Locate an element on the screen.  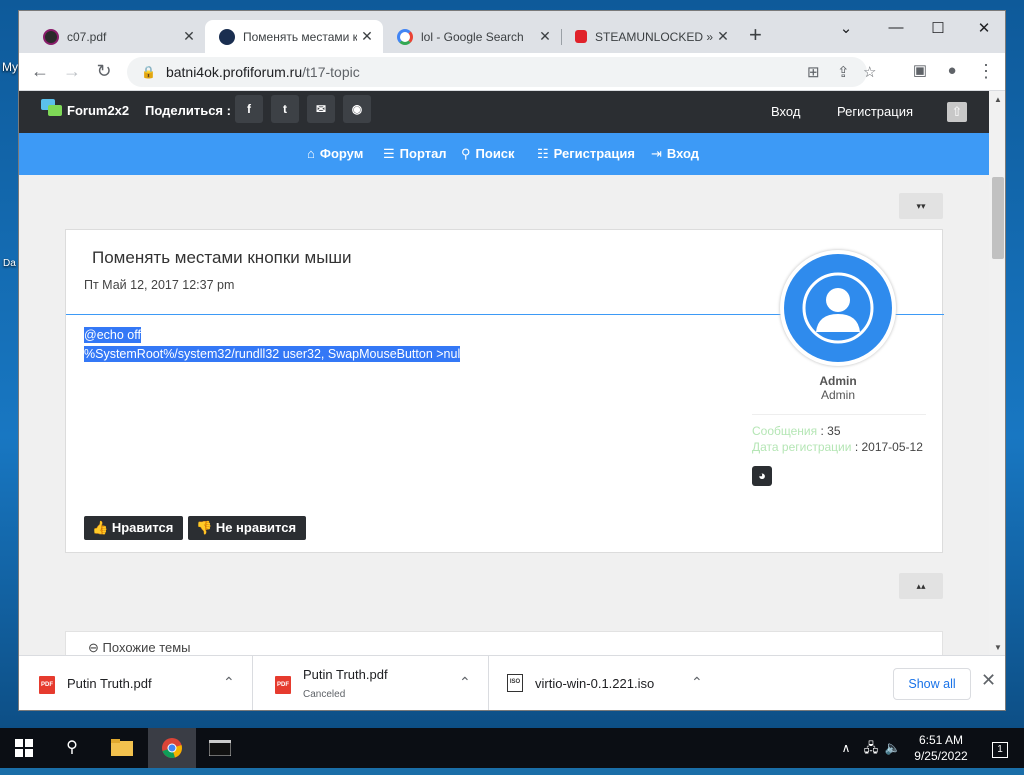
tab-c07-pdf: c07.pdf ✕ is located at coordinates (117, 36).